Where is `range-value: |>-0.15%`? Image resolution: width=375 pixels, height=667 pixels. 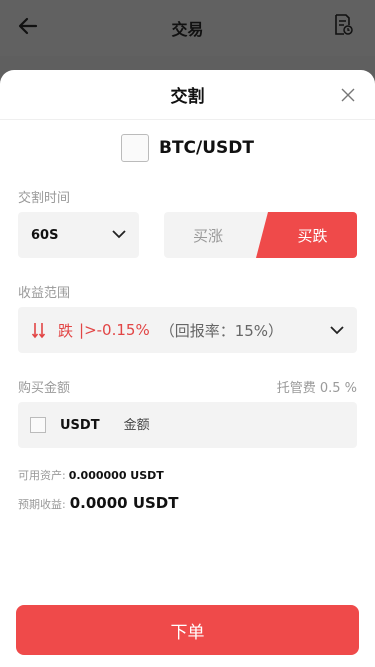
range-value: |>-0.15% is located at coordinates (114, 330).